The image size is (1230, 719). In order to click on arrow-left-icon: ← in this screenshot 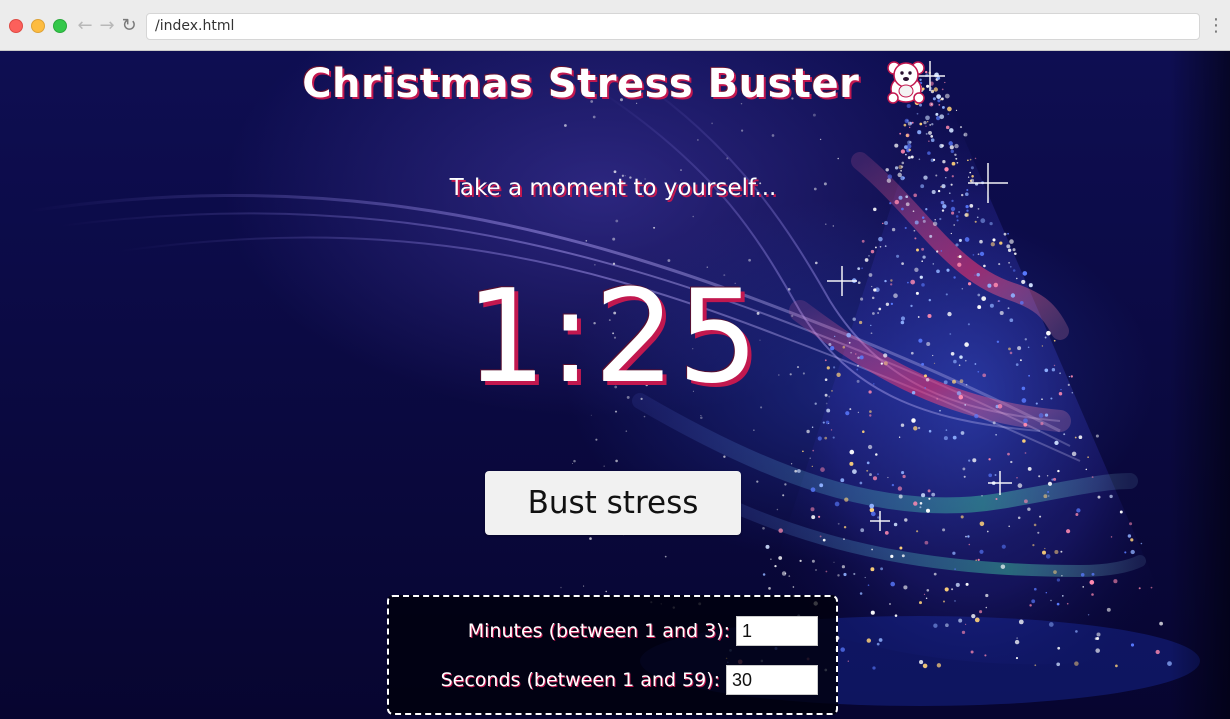, I will do `click(85, 26)`.